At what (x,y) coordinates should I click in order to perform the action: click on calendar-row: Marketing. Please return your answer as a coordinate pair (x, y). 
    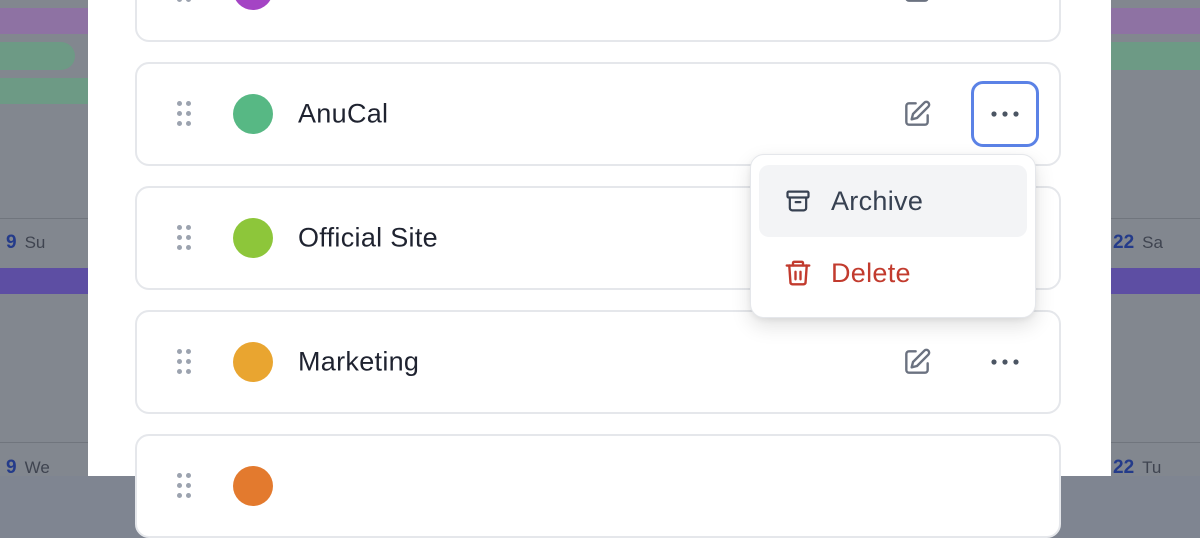
    Looking at the image, I should click on (598, 362).